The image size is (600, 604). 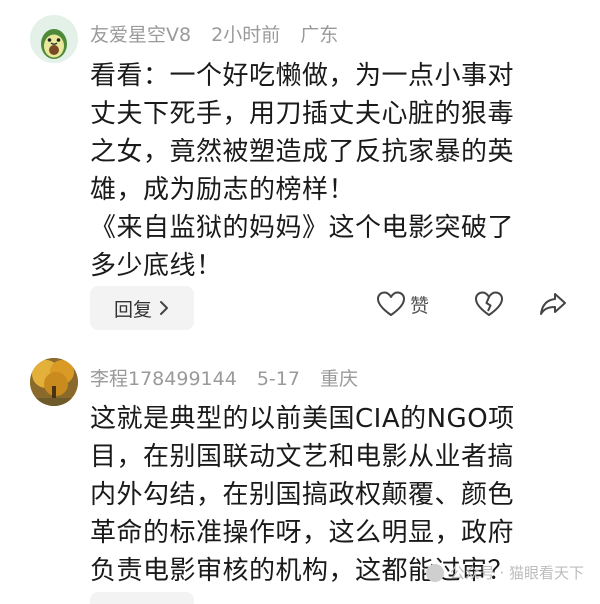 I want to click on like-button: 赞, so click(x=402, y=304).